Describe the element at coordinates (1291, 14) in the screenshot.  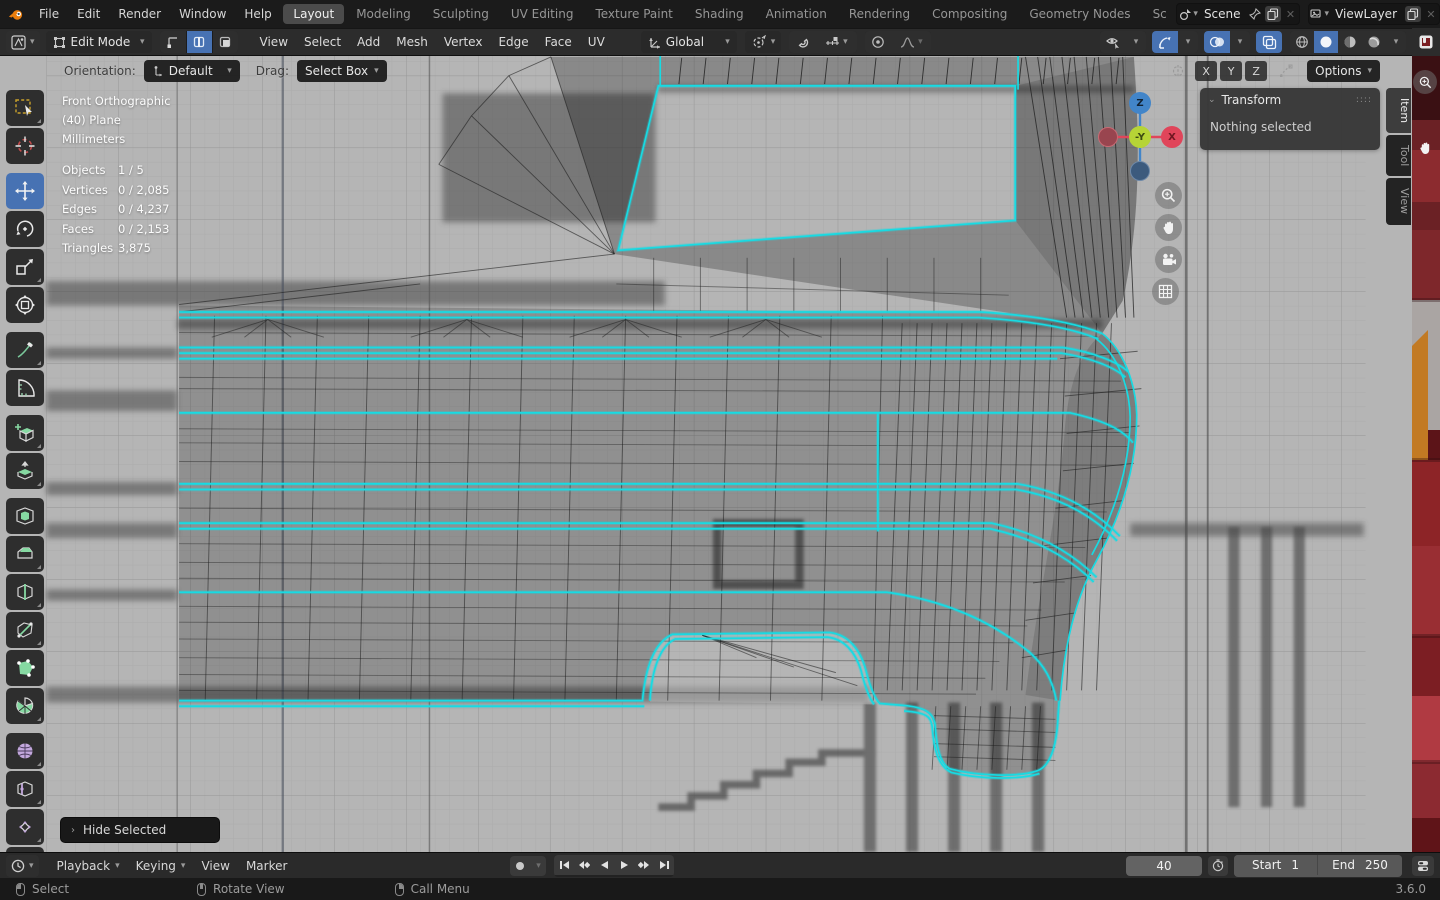
I see `unlink-scene-icon: ✕` at that location.